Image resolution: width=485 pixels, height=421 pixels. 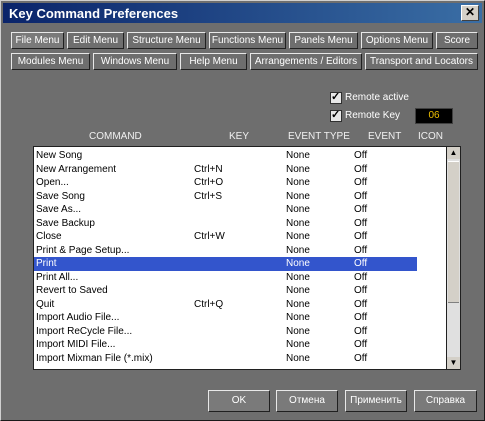 I want to click on remote-active-checkbox: ✓, so click(x=336, y=97).